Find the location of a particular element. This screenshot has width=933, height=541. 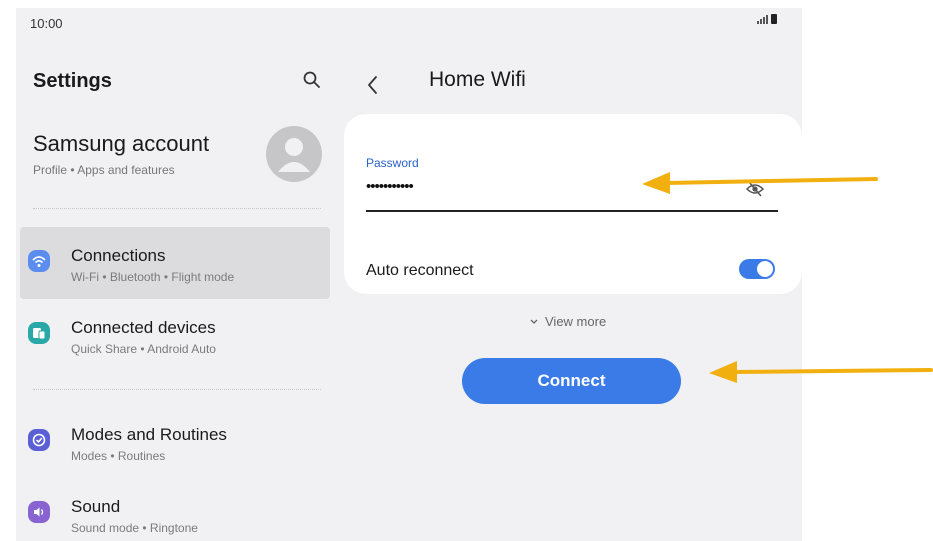

password-input: ••••••••••• is located at coordinates (390, 186).